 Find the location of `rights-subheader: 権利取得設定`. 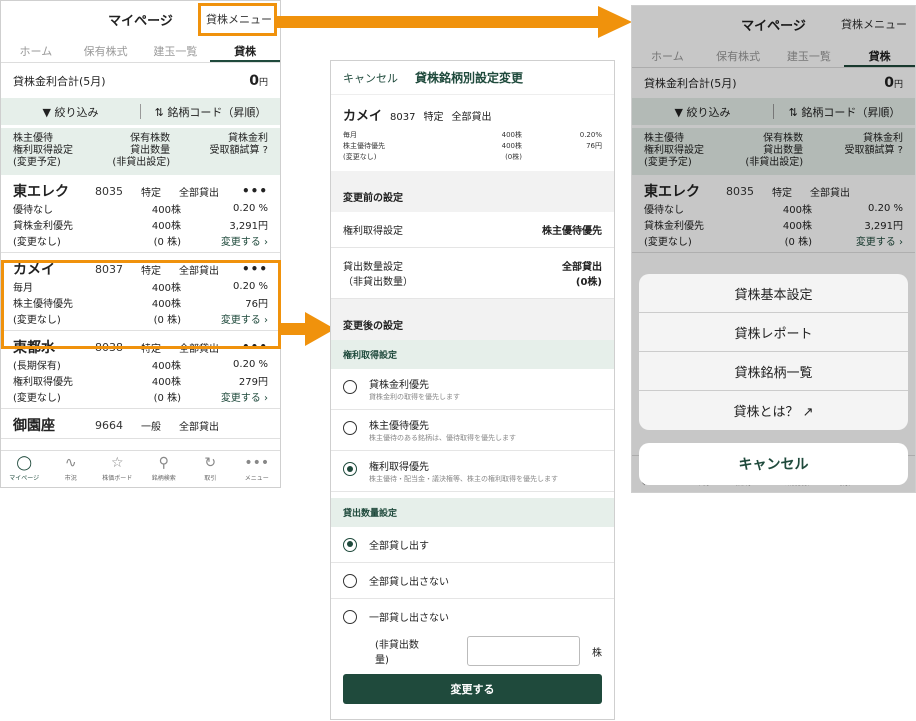

rights-subheader: 権利取得設定 is located at coordinates (472, 354).